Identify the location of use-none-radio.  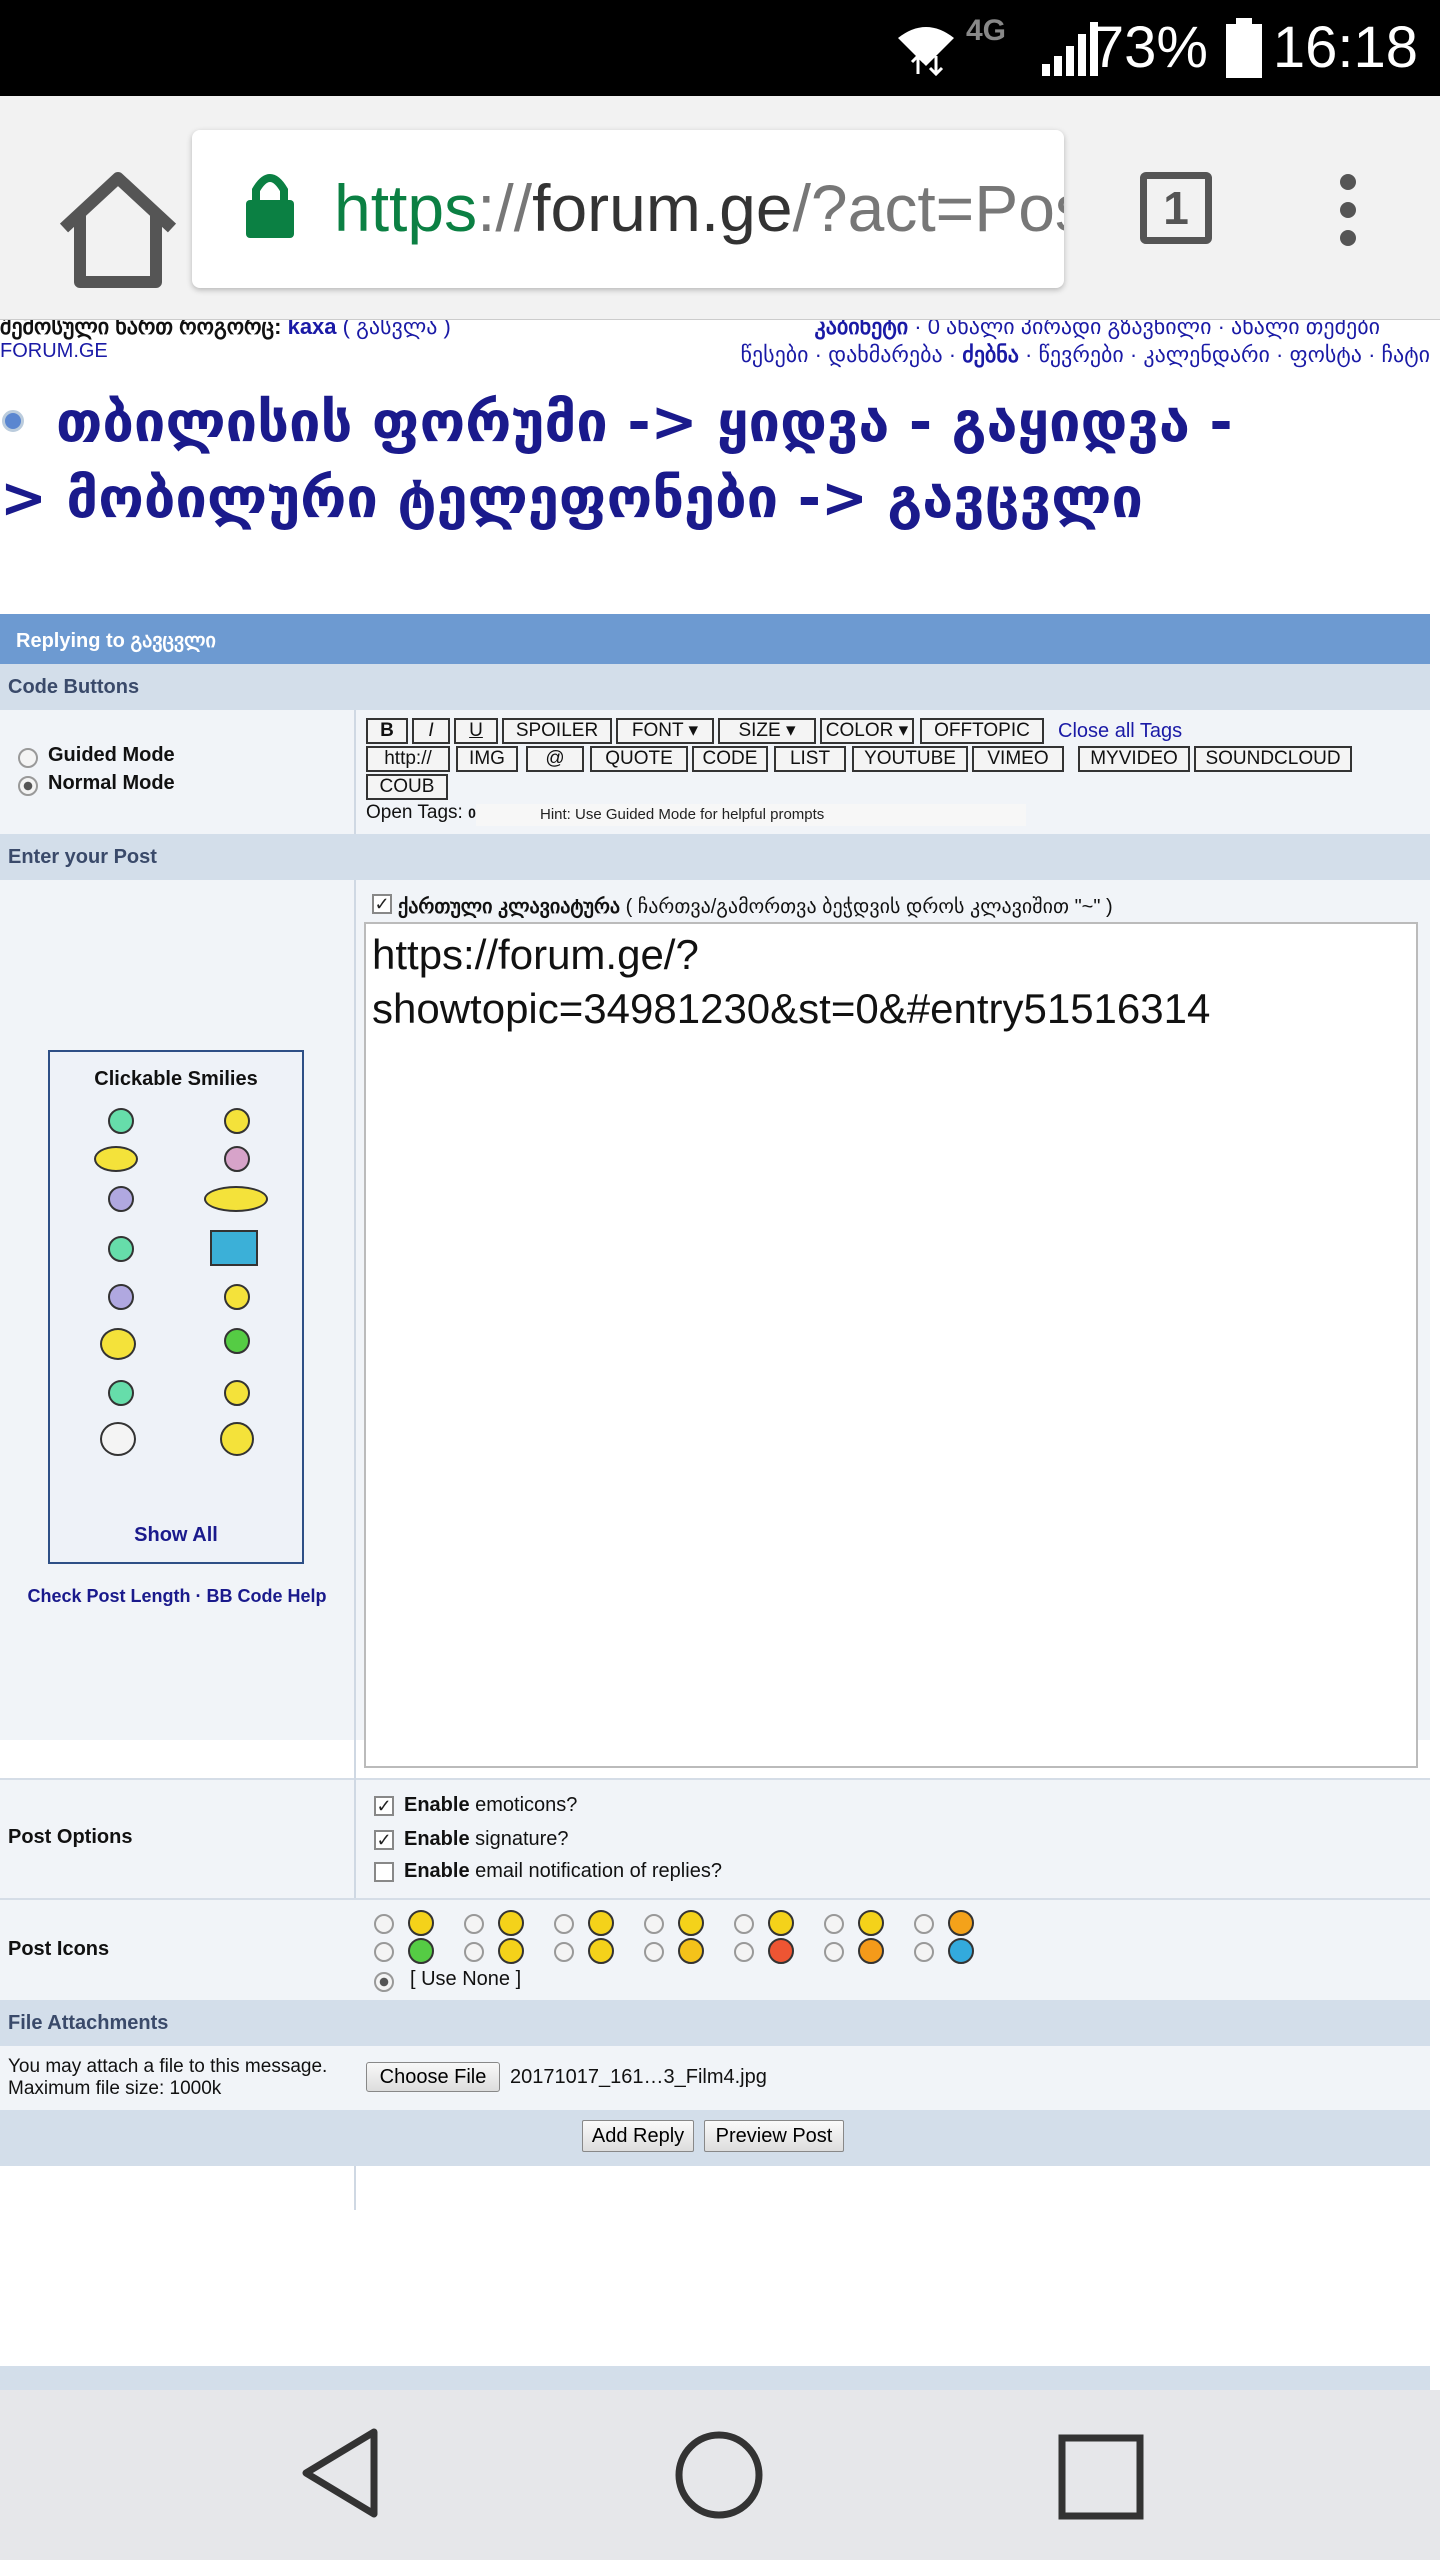
(384, 1982).